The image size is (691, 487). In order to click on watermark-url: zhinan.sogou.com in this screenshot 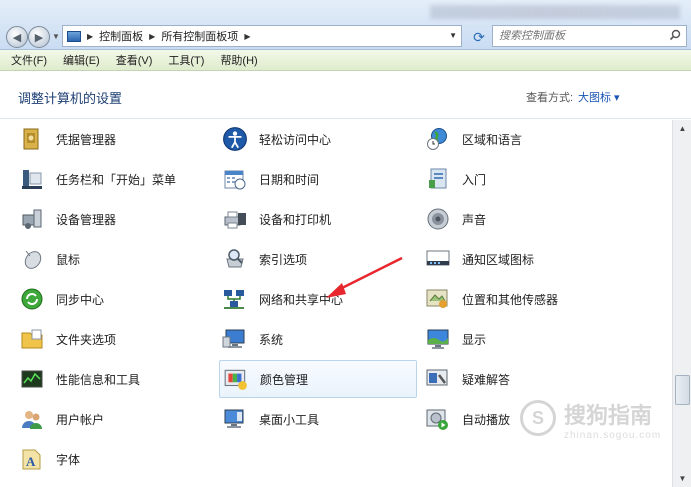, I will do `click(613, 435)`.